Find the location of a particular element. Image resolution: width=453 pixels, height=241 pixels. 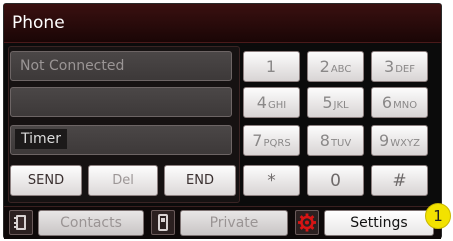

key-6: 6MNO is located at coordinates (399, 102).